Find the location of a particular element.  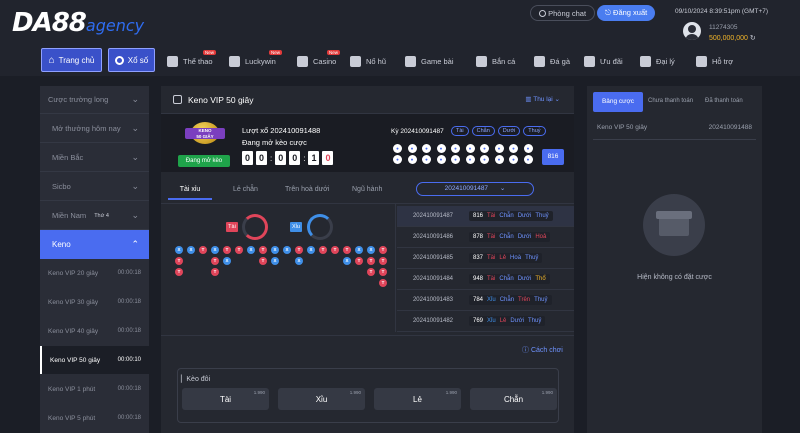

sidebar-game-item: Keno VIP 40 giây 00:00:18 is located at coordinates (94, 331).